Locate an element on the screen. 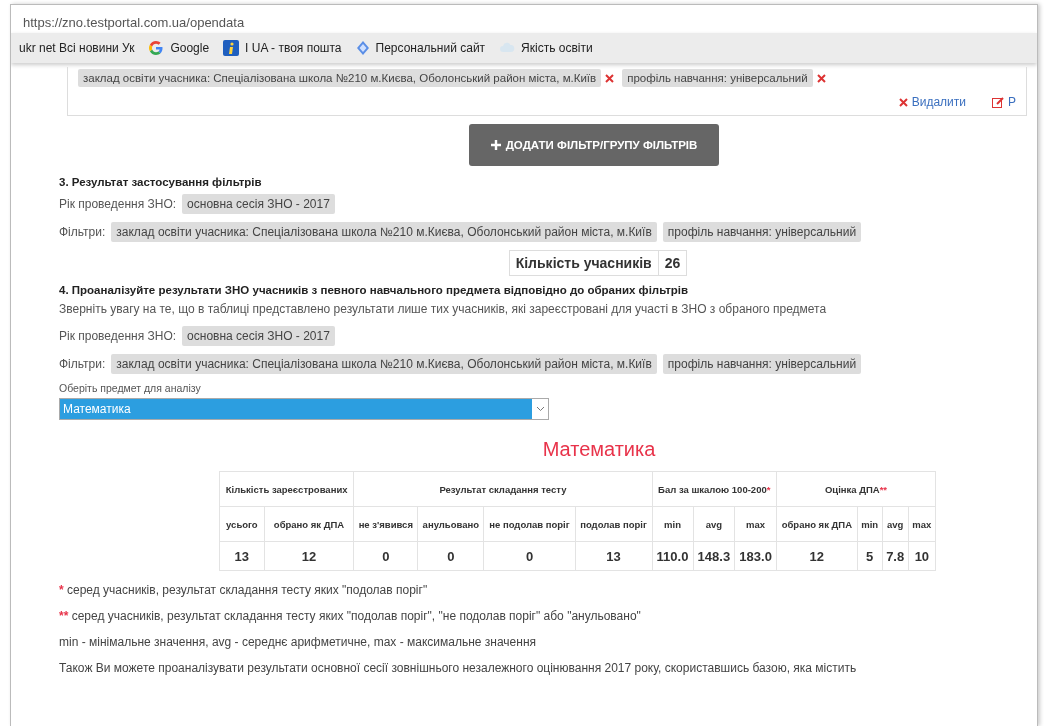 Image resolution: width=1046 pixels, height=727 pixels. footnote-text: Також Ви можете проаналізувати результати основної сесії зовнішнього незалежного оцінювання 2017 року, скориставшись базою, яка містить is located at coordinates (458, 668).